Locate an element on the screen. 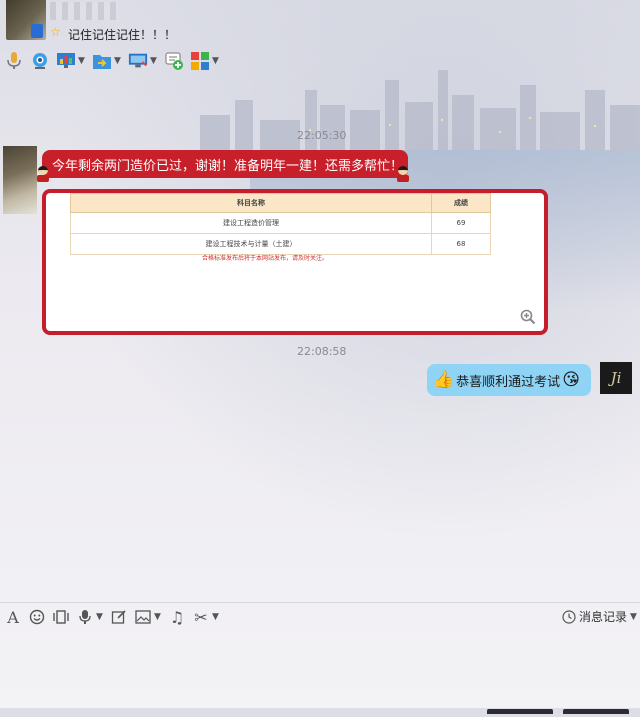  outgoing-message-bubble: 👍 恭喜顺利通过考试 😘 is located at coordinates (509, 380).